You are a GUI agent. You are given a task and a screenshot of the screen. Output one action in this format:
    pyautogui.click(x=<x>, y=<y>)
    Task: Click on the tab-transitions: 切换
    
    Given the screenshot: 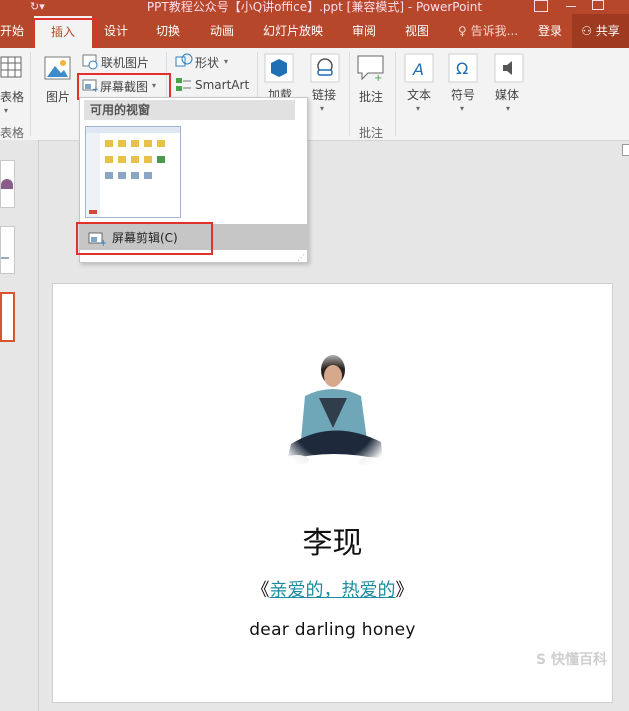 What is the action you would take?
    pyautogui.click(x=168, y=31)
    